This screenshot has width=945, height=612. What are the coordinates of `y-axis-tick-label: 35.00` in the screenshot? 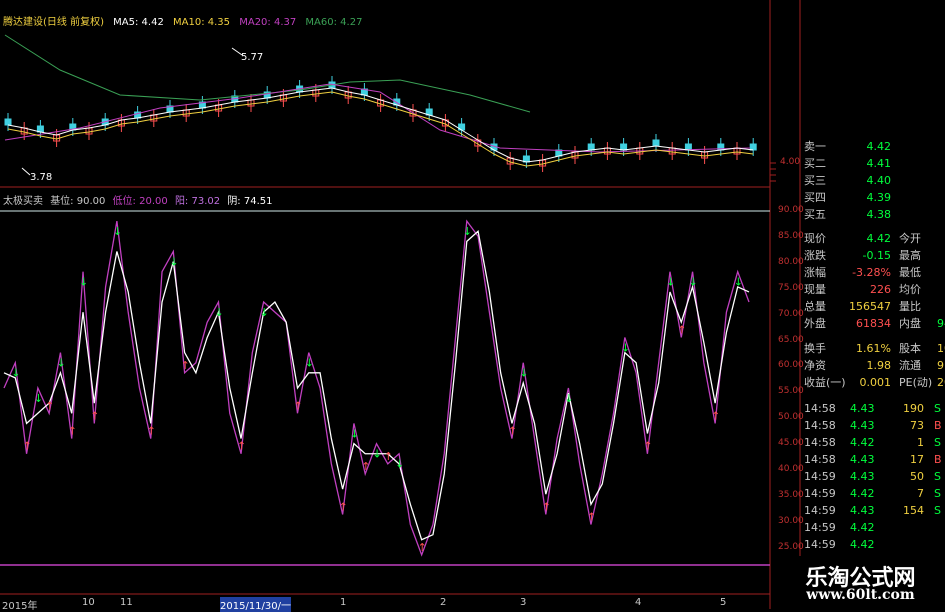 It's located at (791, 494).